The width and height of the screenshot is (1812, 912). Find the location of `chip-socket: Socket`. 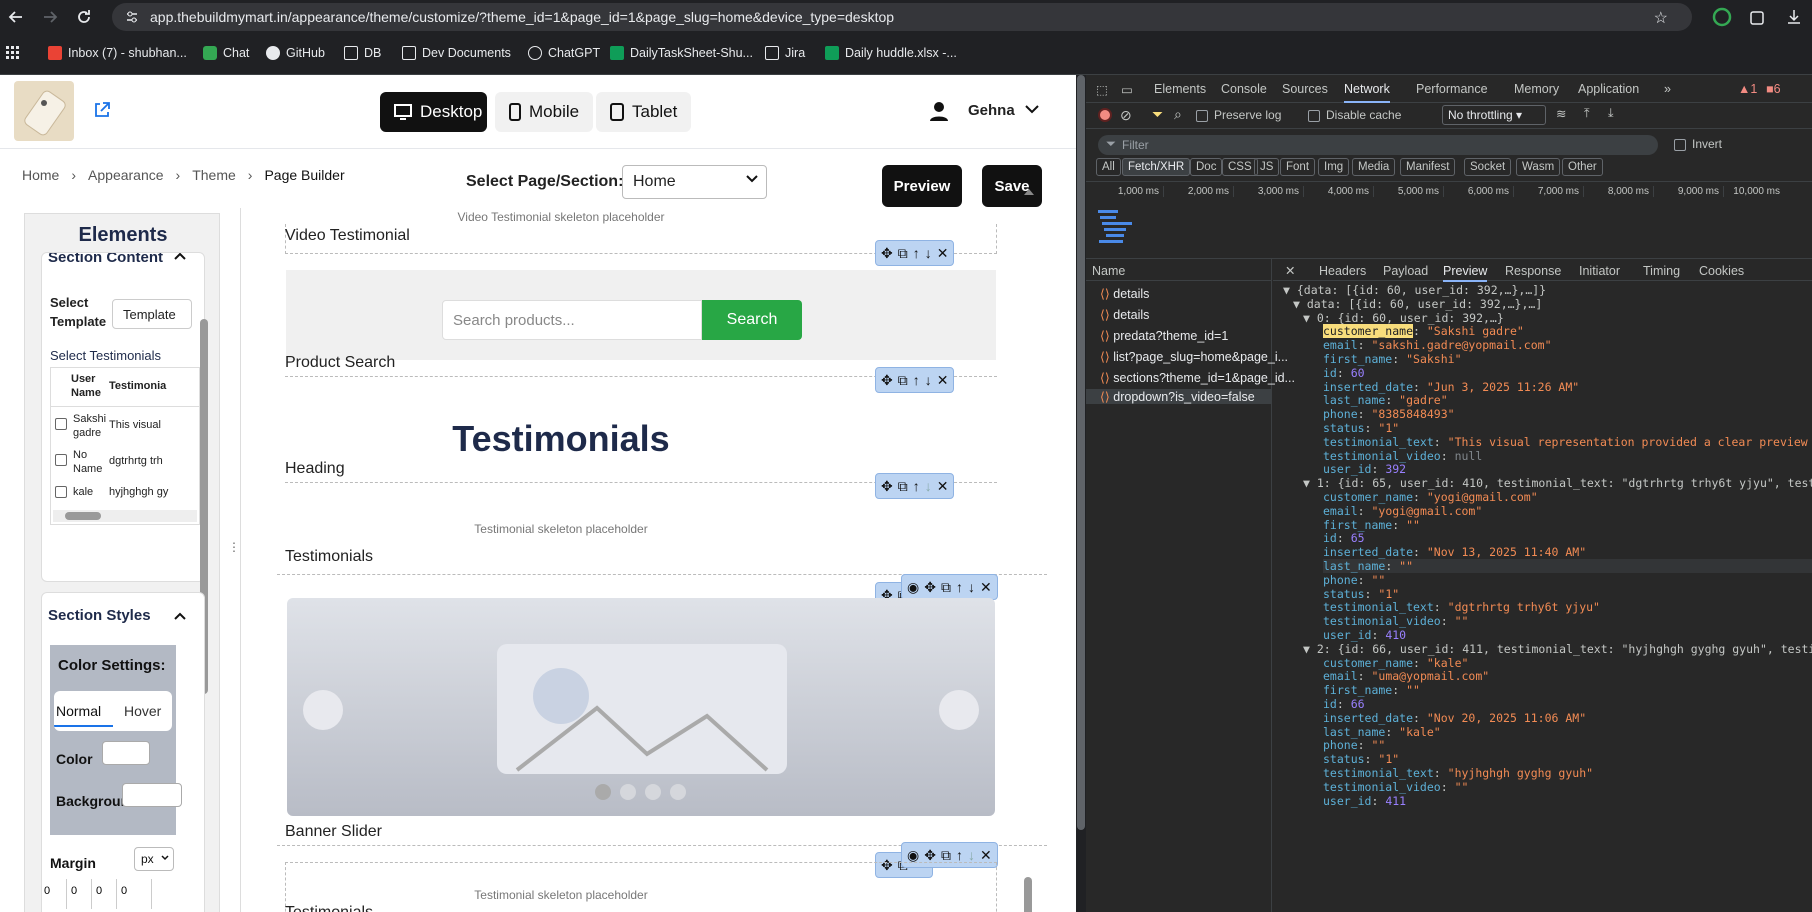

chip-socket: Socket is located at coordinates (1488, 167).